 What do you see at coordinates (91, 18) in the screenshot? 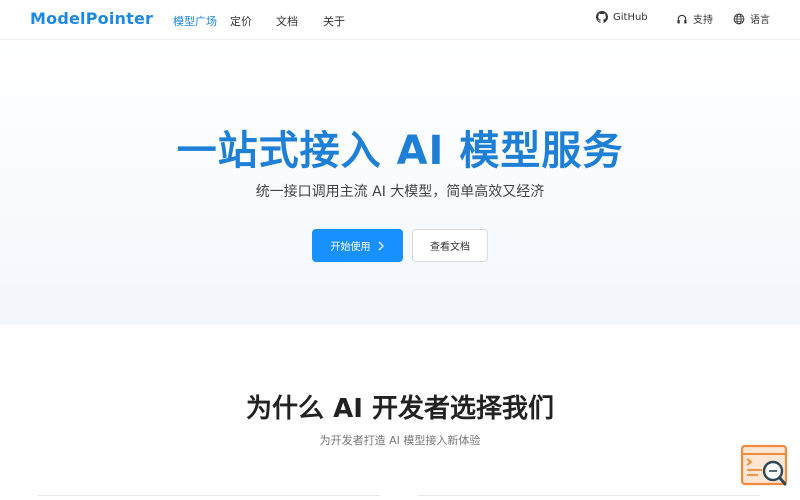
I see `logo: ModelPointer` at bounding box center [91, 18].